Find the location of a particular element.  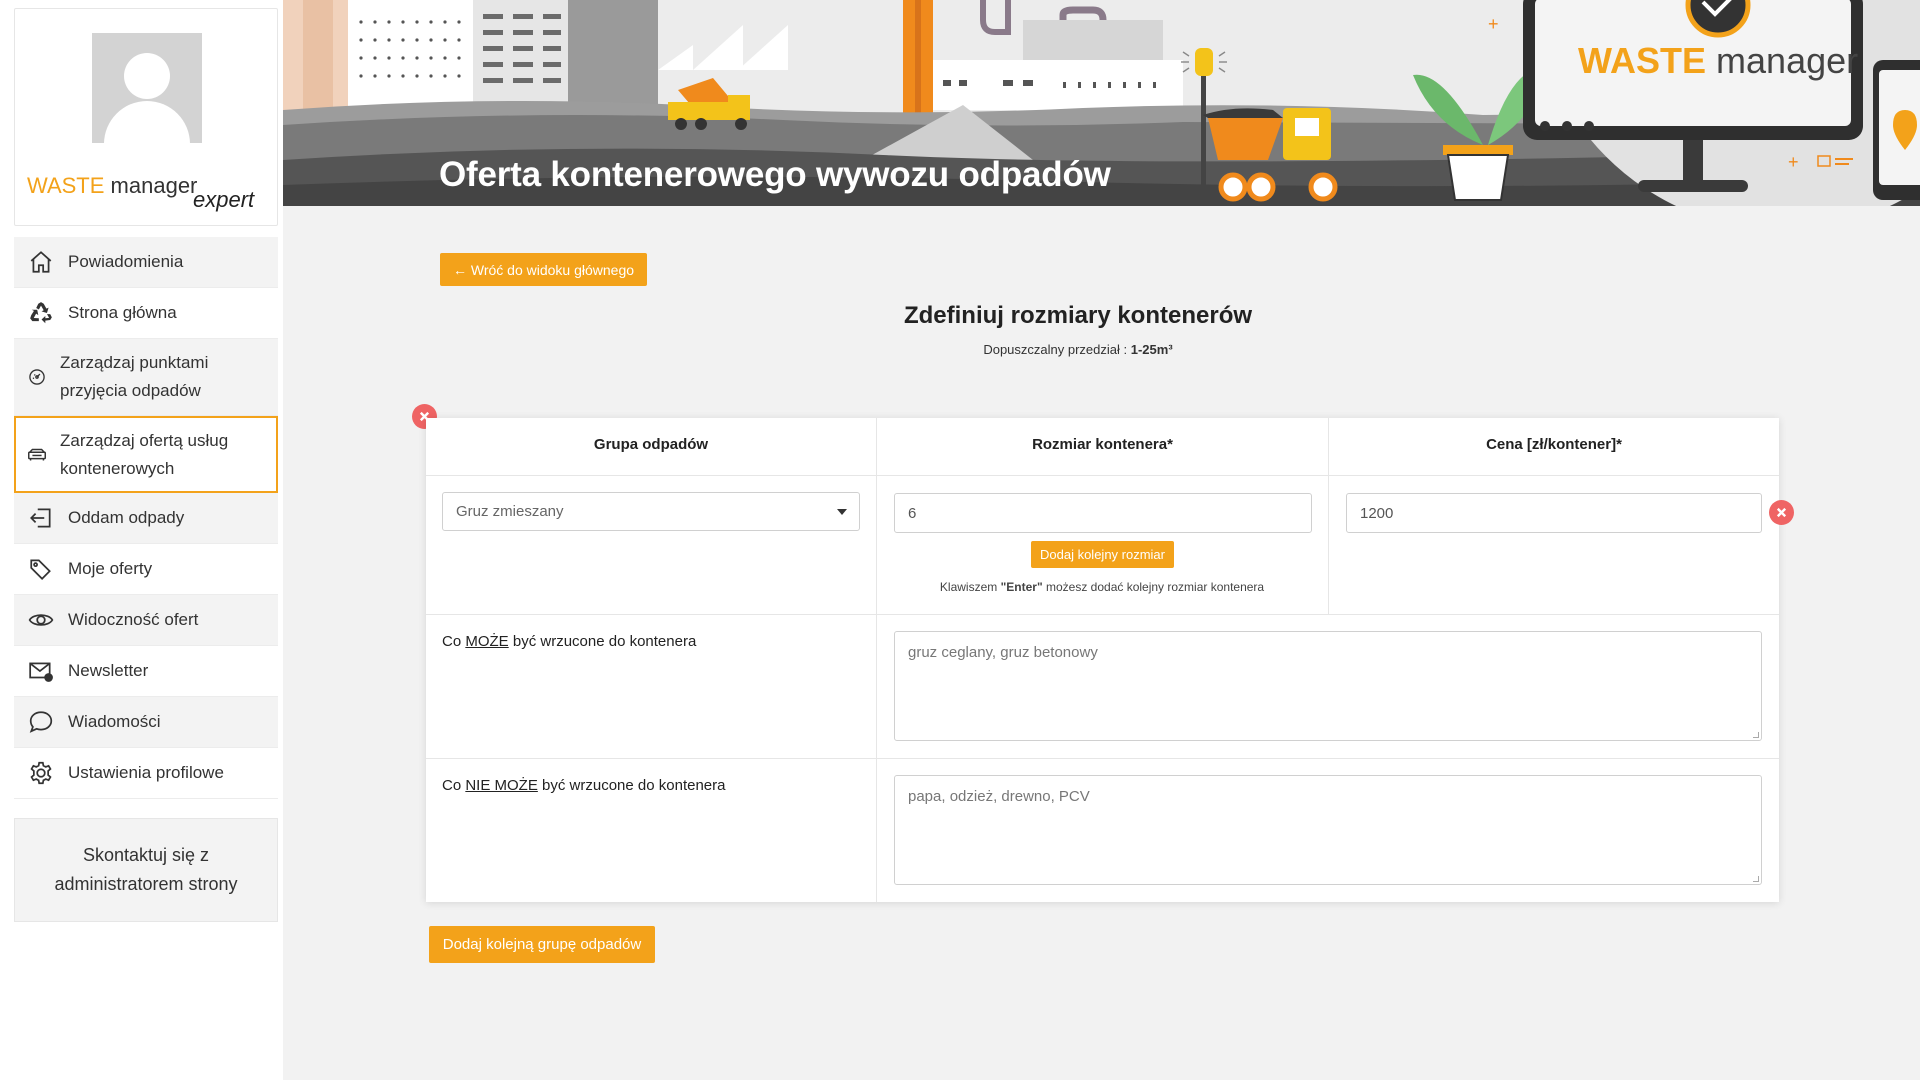

sidebar-item-strona-glowna: Strona główna is located at coordinates (146, 313).